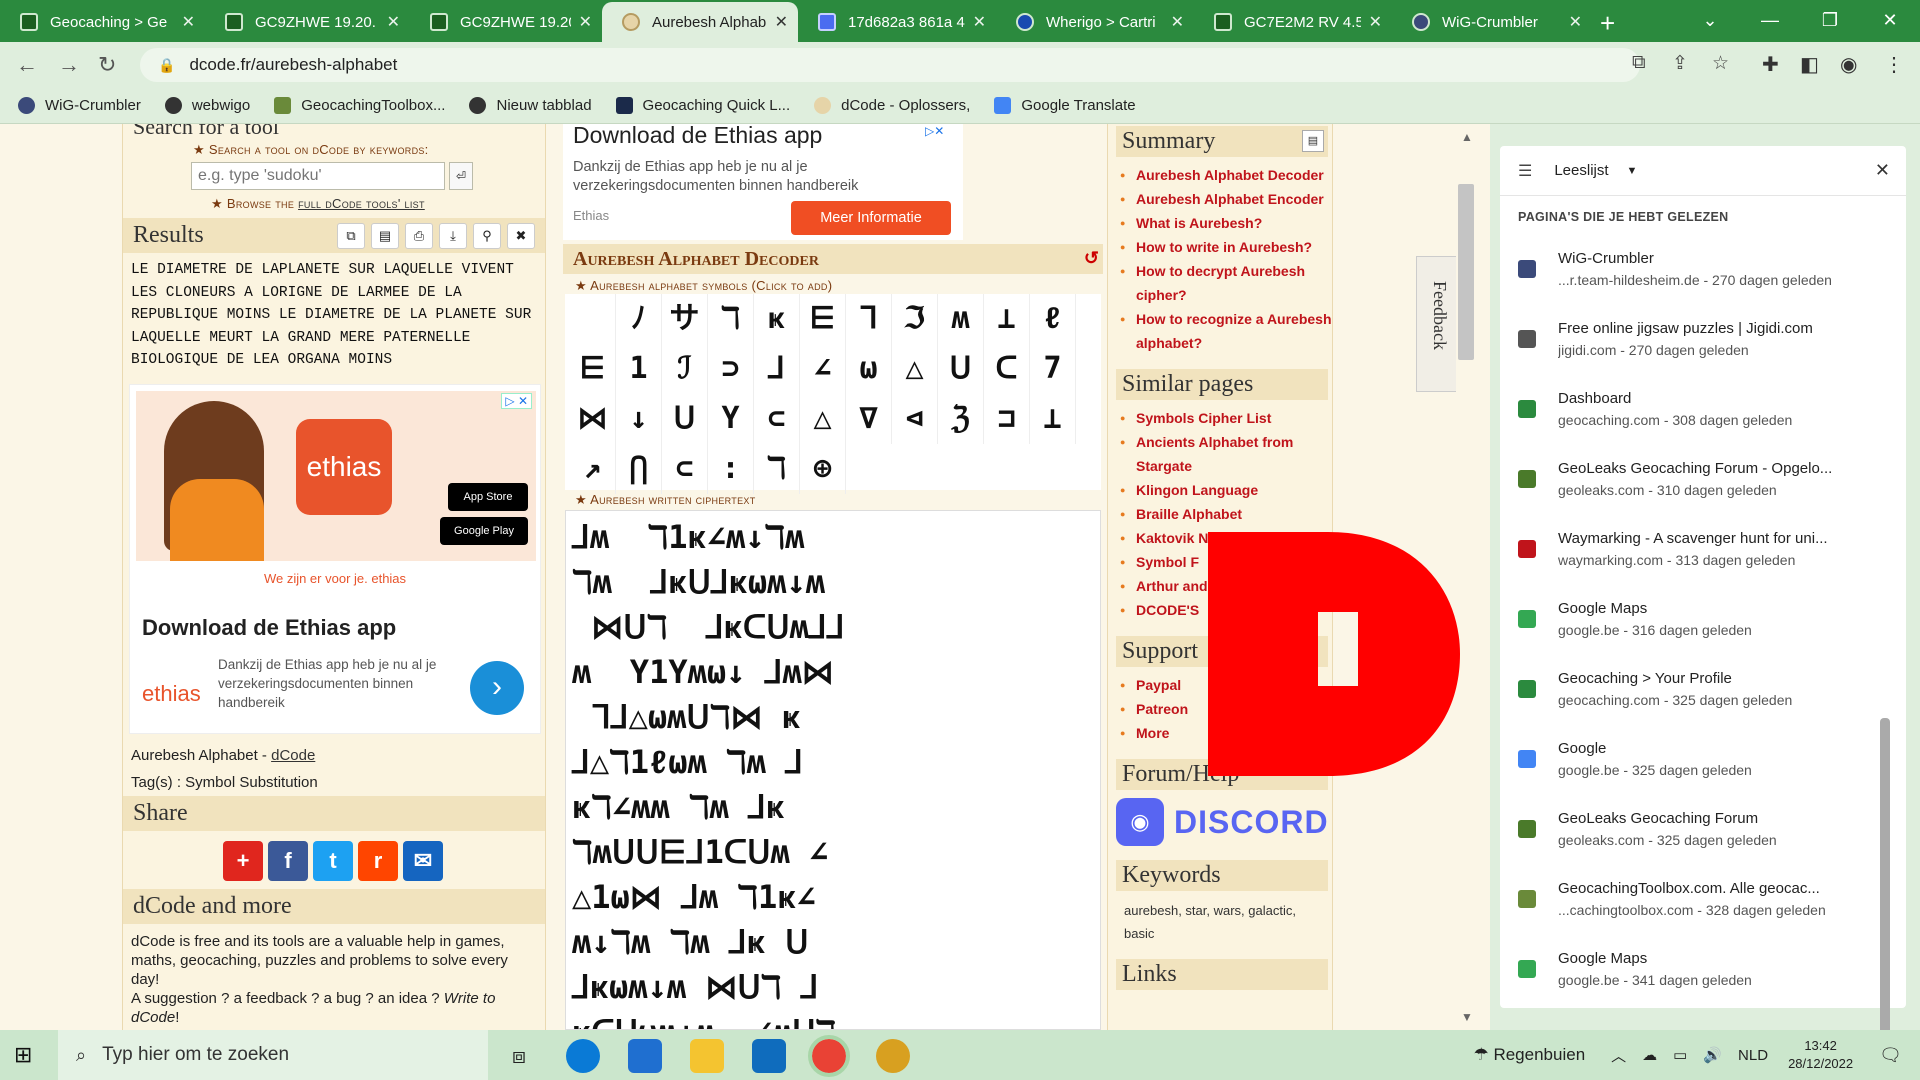 The width and height of the screenshot is (1920, 1080). What do you see at coordinates (1225, 283) in the screenshot?
I see `summary-link: How to decrypt Aurebesh cipher?` at bounding box center [1225, 283].